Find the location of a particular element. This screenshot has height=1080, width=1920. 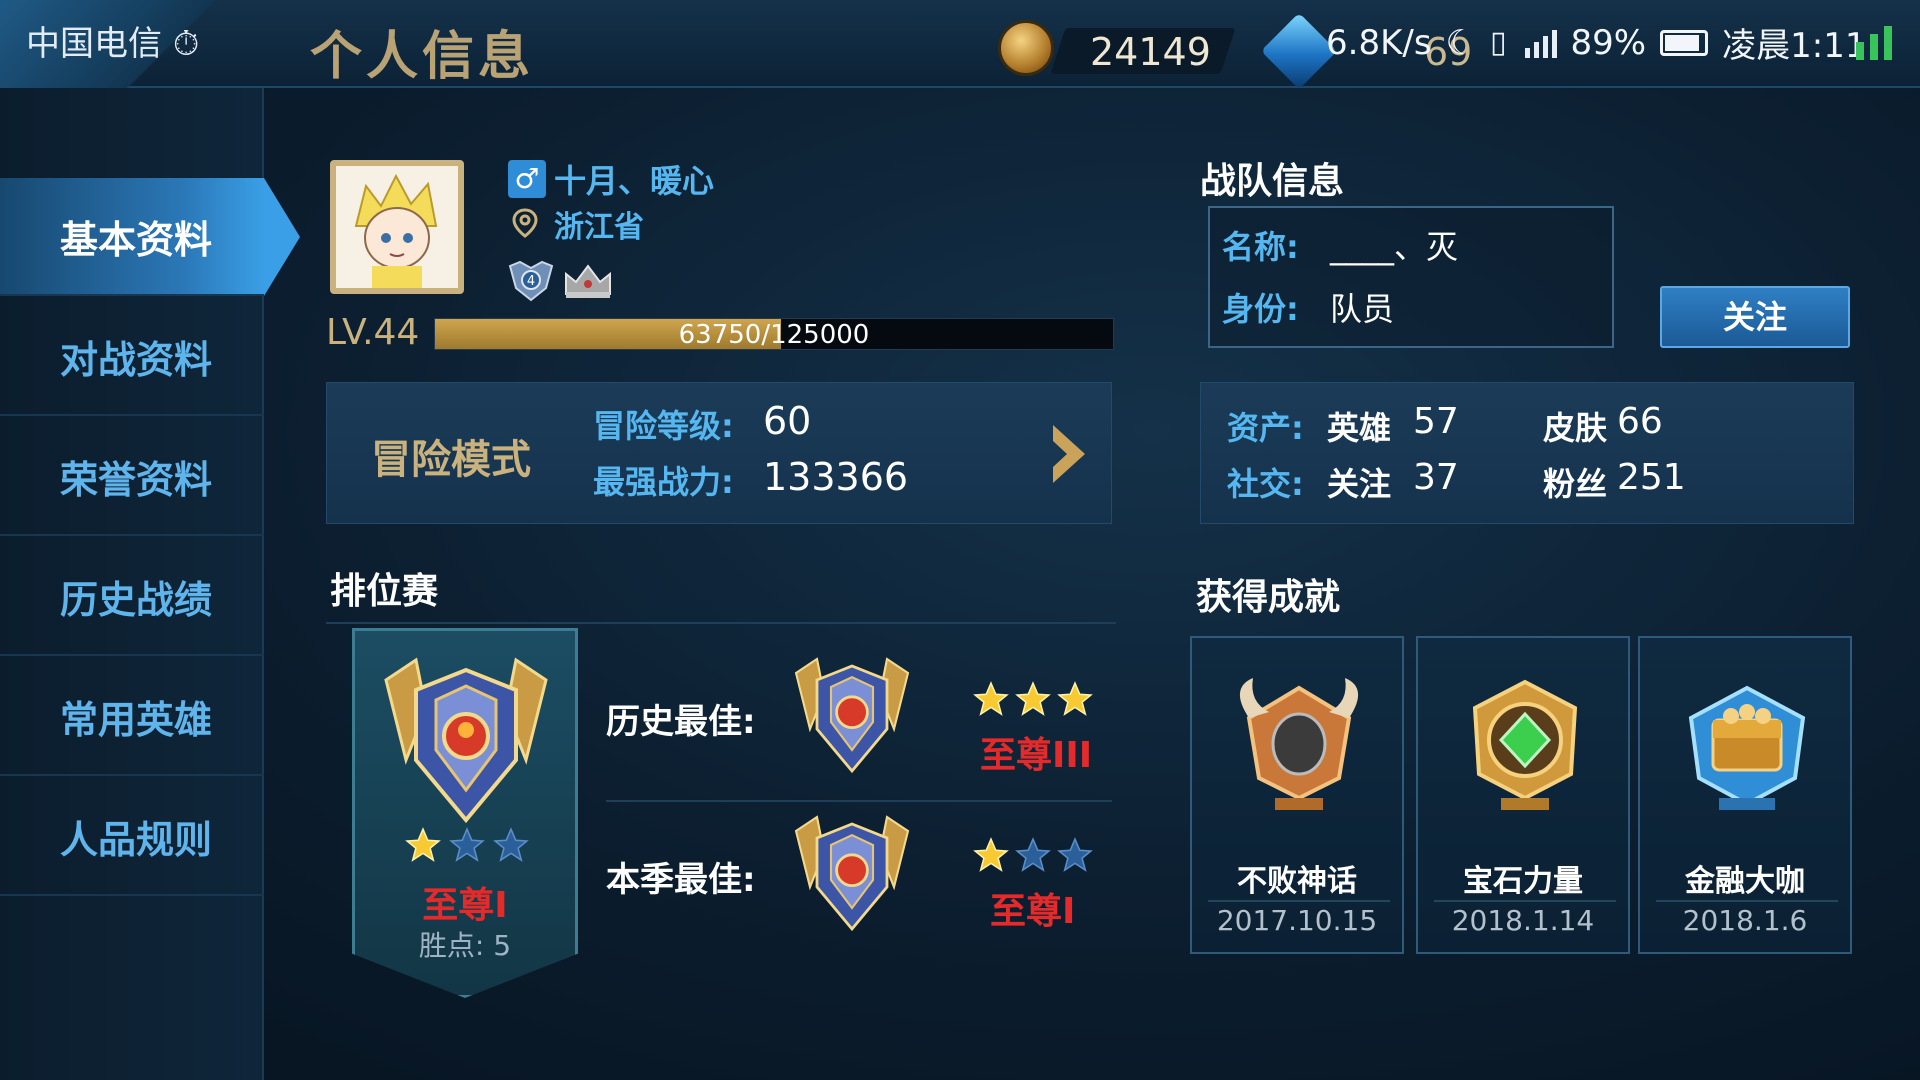

avatar-image is located at coordinates (397, 227).